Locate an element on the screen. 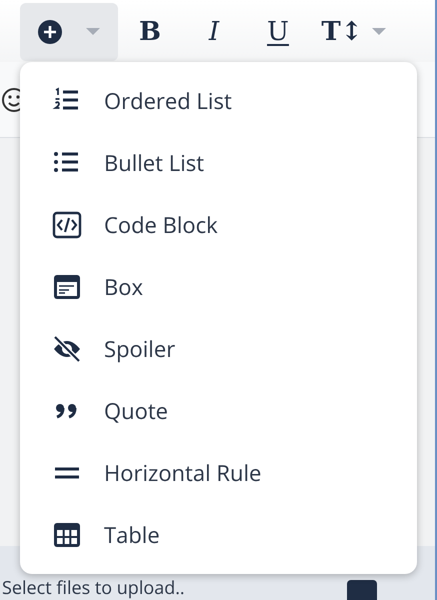 The image size is (437, 600). plus-icon is located at coordinates (50, 32).